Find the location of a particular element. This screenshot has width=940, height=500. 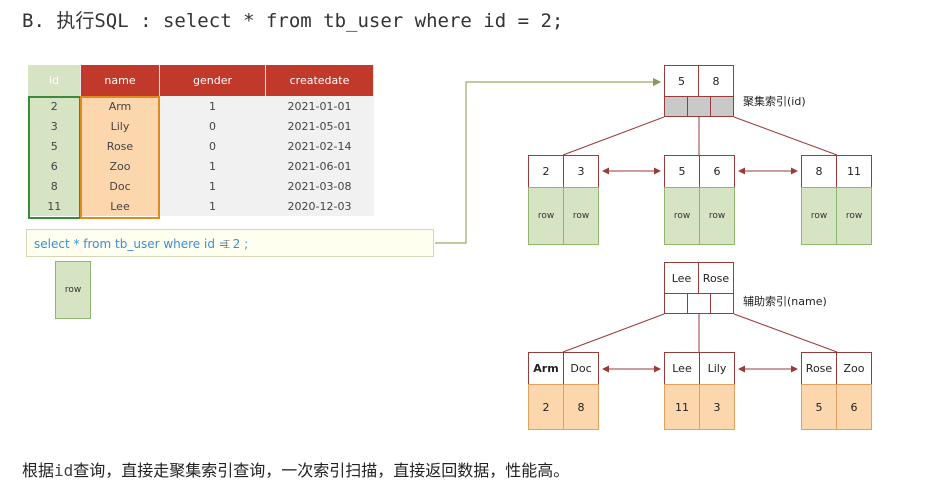

clustered-root-key: 5 is located at coordinates (681, 81).